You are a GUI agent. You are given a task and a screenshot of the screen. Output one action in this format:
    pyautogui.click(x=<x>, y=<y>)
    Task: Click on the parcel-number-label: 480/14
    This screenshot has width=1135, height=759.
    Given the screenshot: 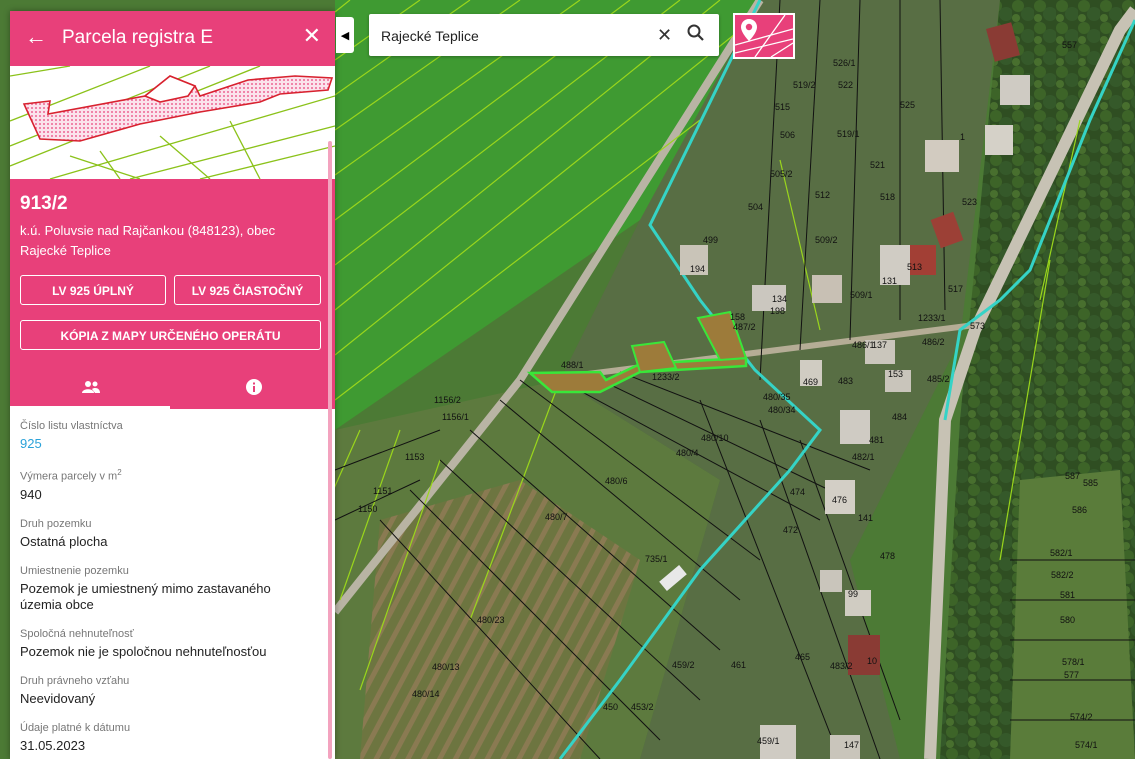 What is the action you would take?
    pyautogui.click(x=426, y=694)
    